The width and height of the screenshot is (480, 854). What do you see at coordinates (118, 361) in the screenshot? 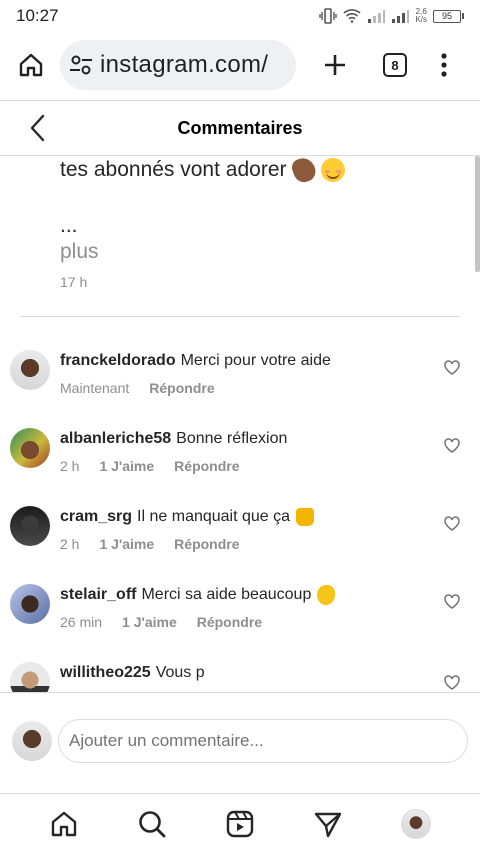
I see `comment-username: franckeldorado` at bounding box center [118, 361].